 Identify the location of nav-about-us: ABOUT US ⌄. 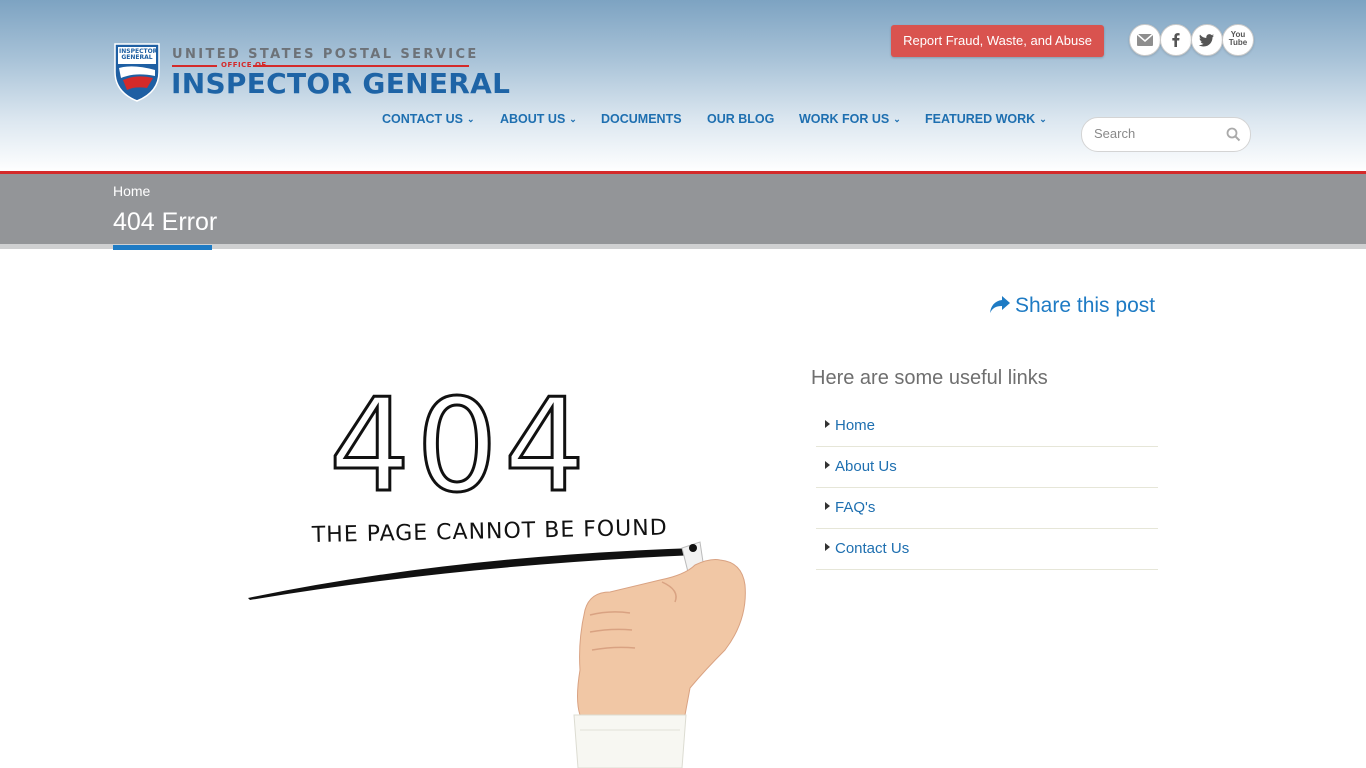
(538, 119).